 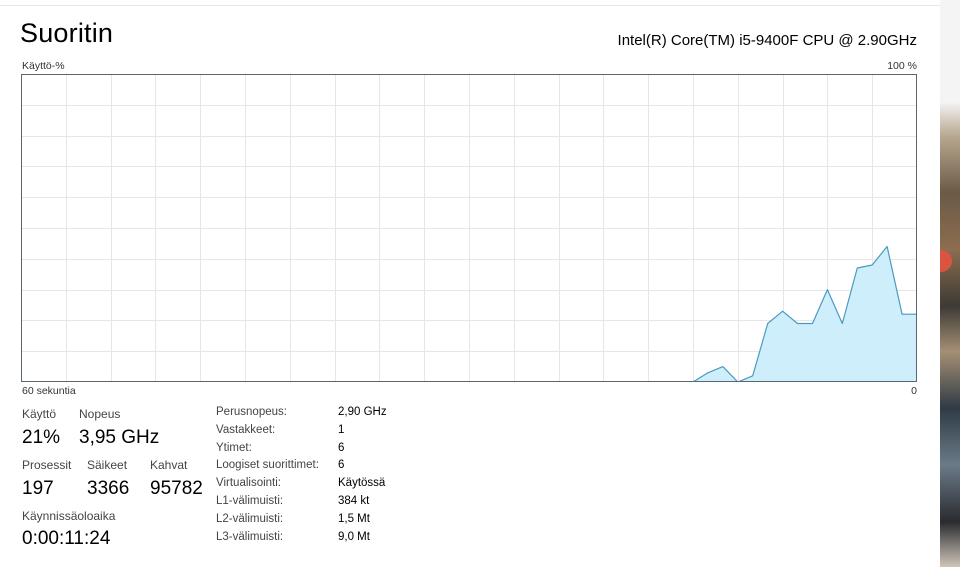 I want to click on usage-value: 21%, so click(x=41, y=437).